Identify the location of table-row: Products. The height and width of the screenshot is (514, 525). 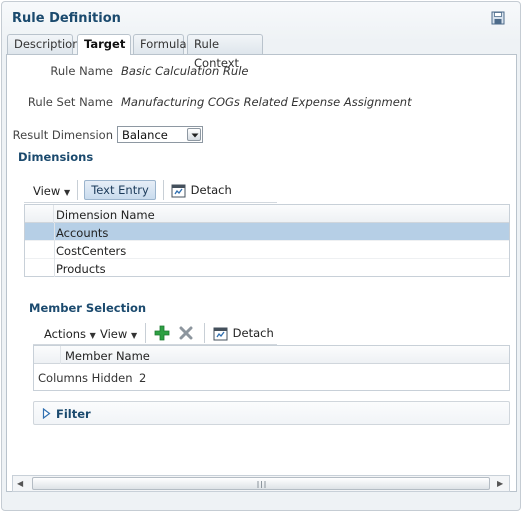
(267, 268).